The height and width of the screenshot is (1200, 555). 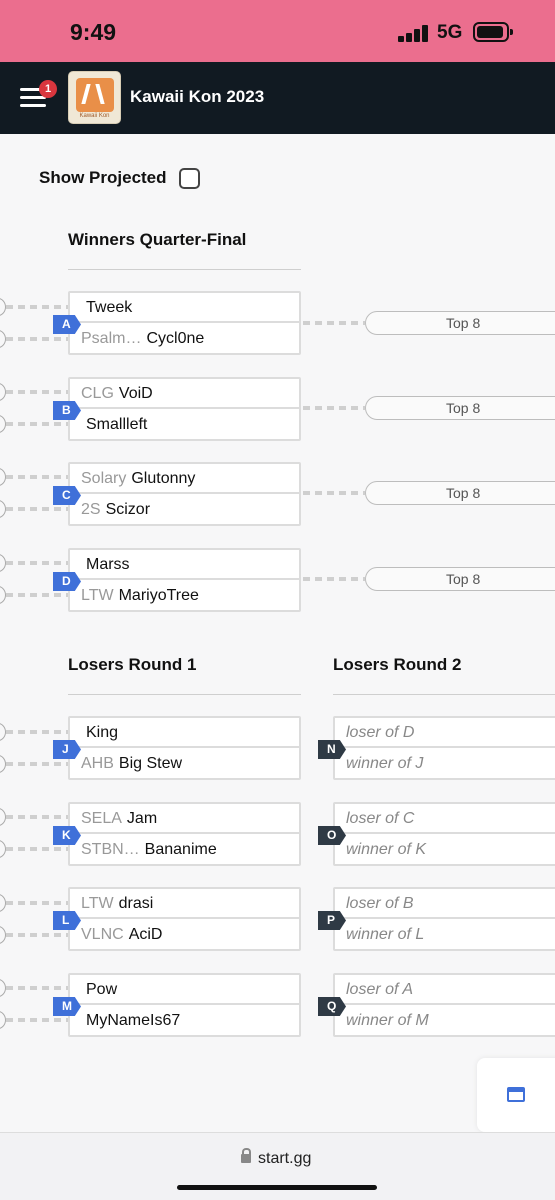 What do you see at coordinates (175, 338) in the screenshot?
I see `player-name: Cycl0ne` at bounding box center [175, 338].